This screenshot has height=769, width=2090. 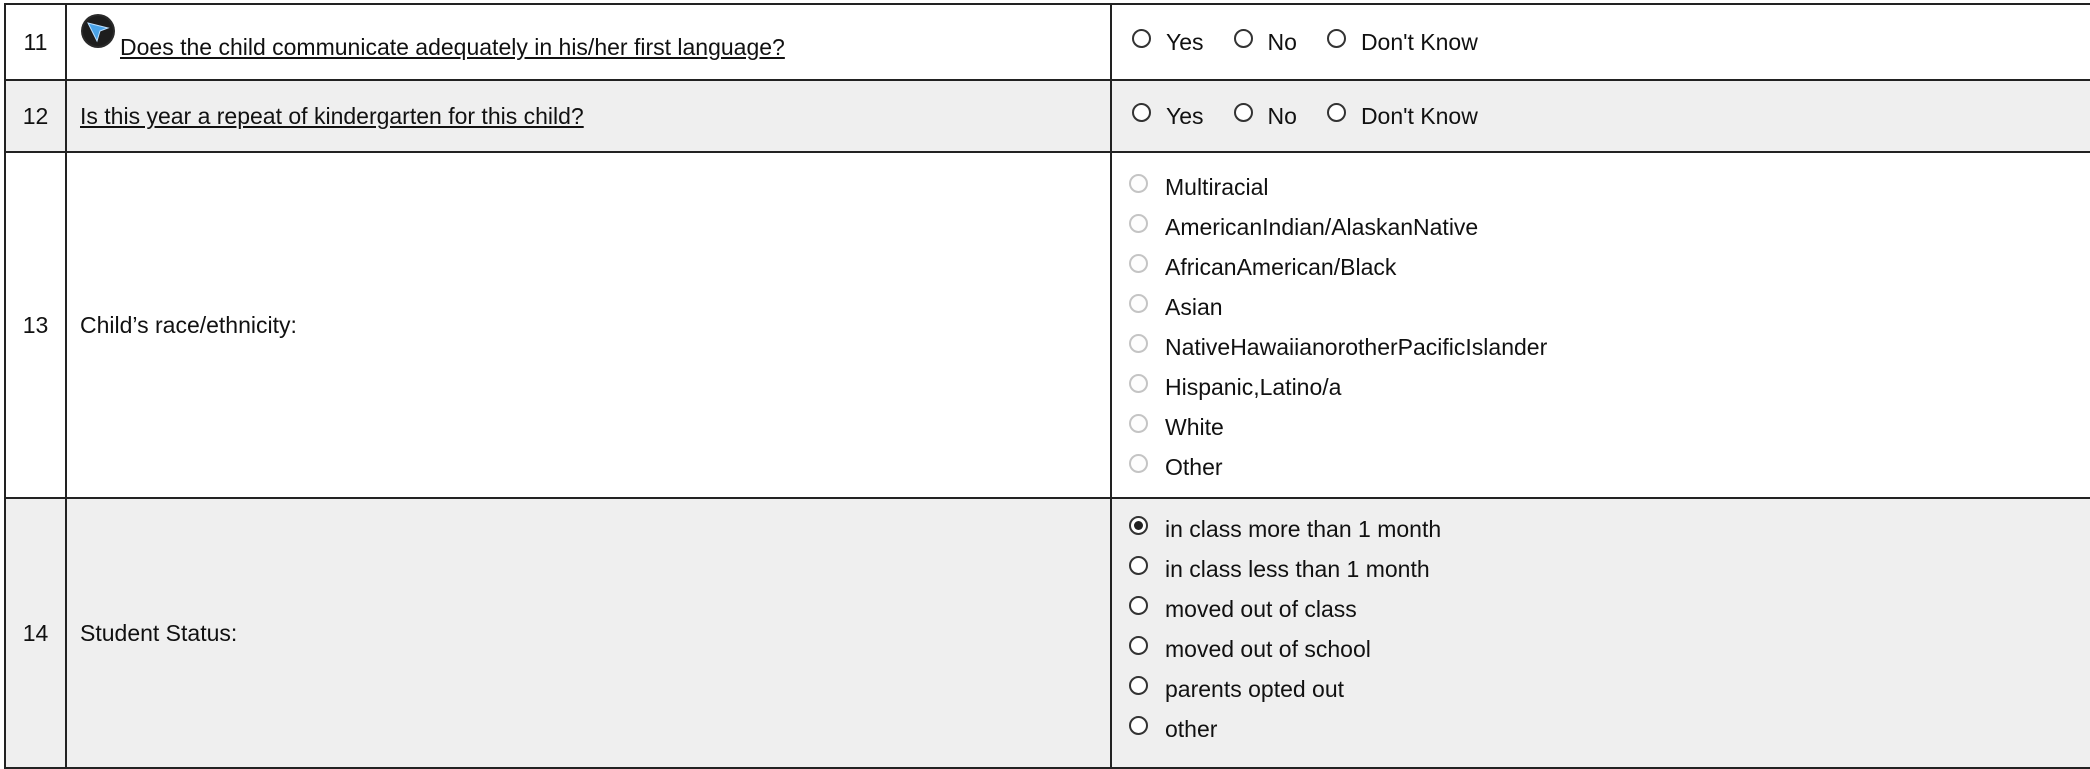 I want to click on radio-label: other, so click(x=1191, y=728).